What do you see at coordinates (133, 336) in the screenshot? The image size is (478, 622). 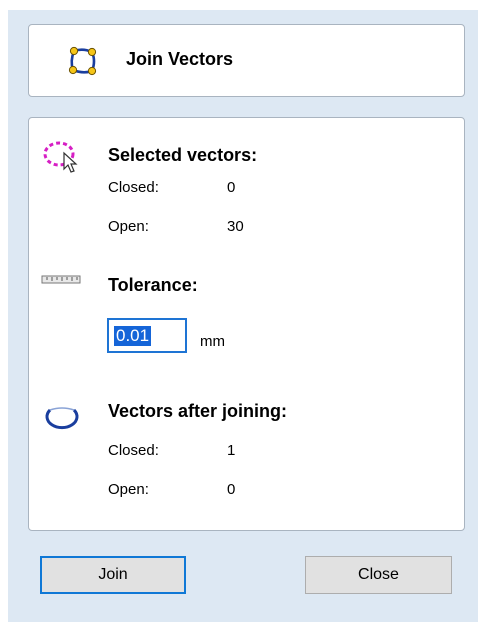 I see `tolerance-value: 0.01` at bounding box center [133, 336].